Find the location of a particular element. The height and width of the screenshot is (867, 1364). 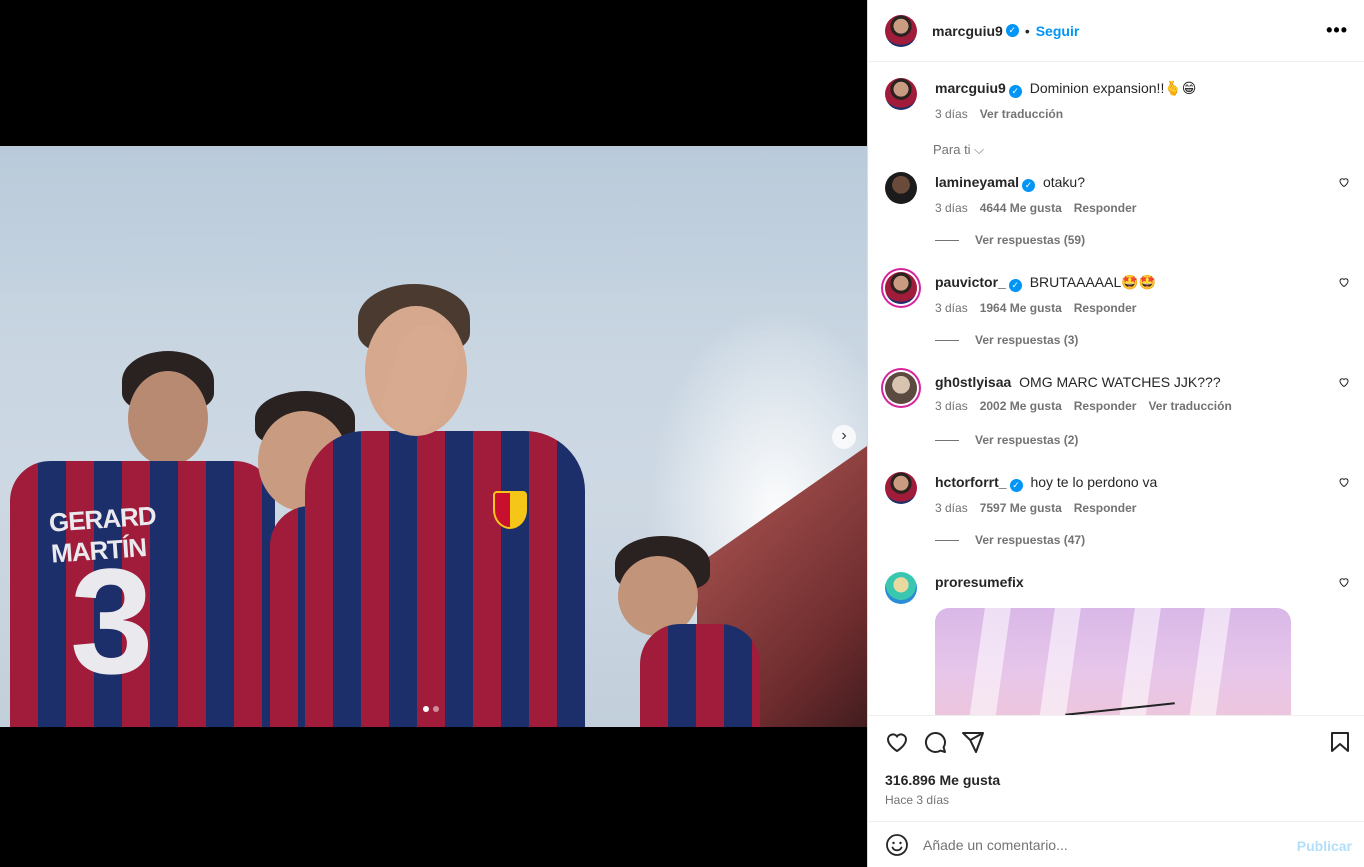

comment-text: BRUTAAAAAL🤩🤩 is located at coordinates (1093, 282).